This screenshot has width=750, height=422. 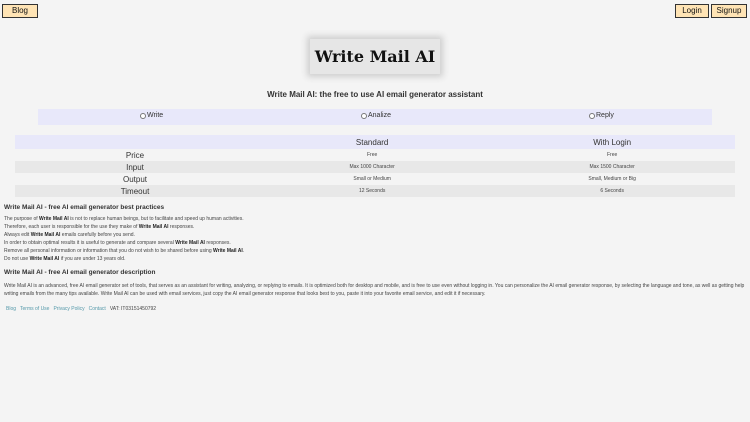 What do you see at coordinates (135, 155) in the screenshot?
I see `row-label: Price` at bounding box center [135, 155].